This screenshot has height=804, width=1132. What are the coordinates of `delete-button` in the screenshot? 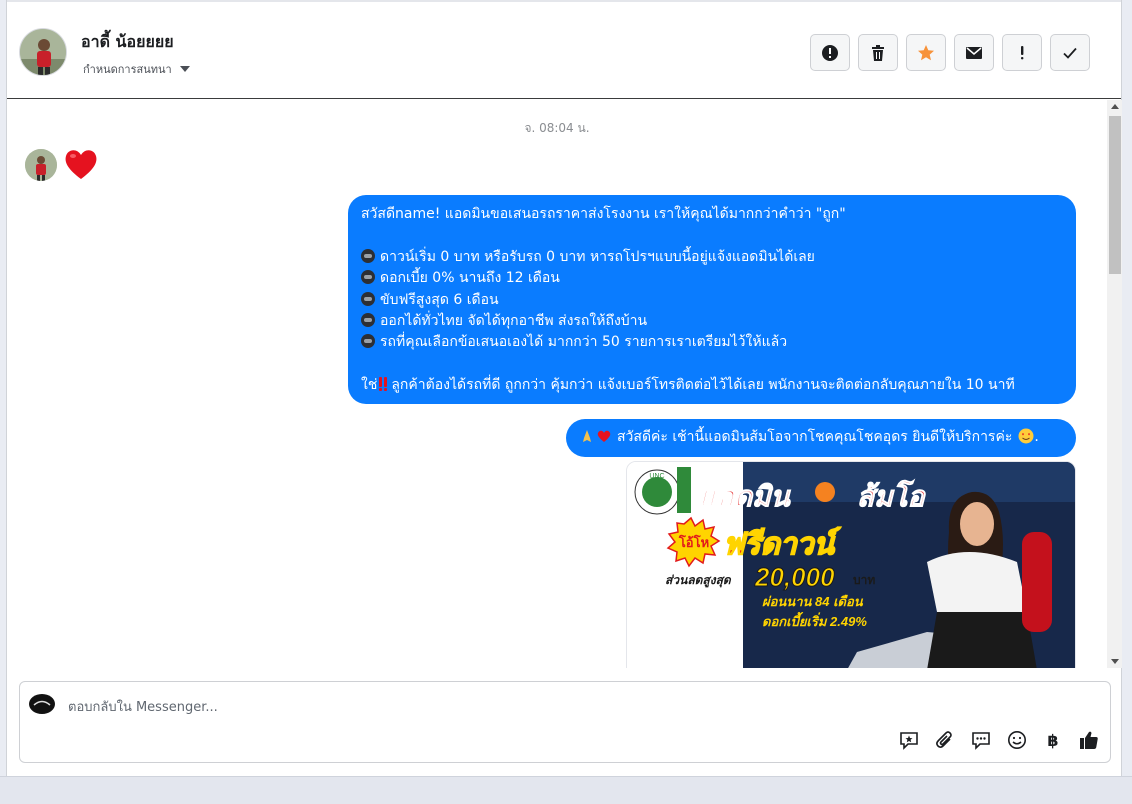 It's located at (878, 52).